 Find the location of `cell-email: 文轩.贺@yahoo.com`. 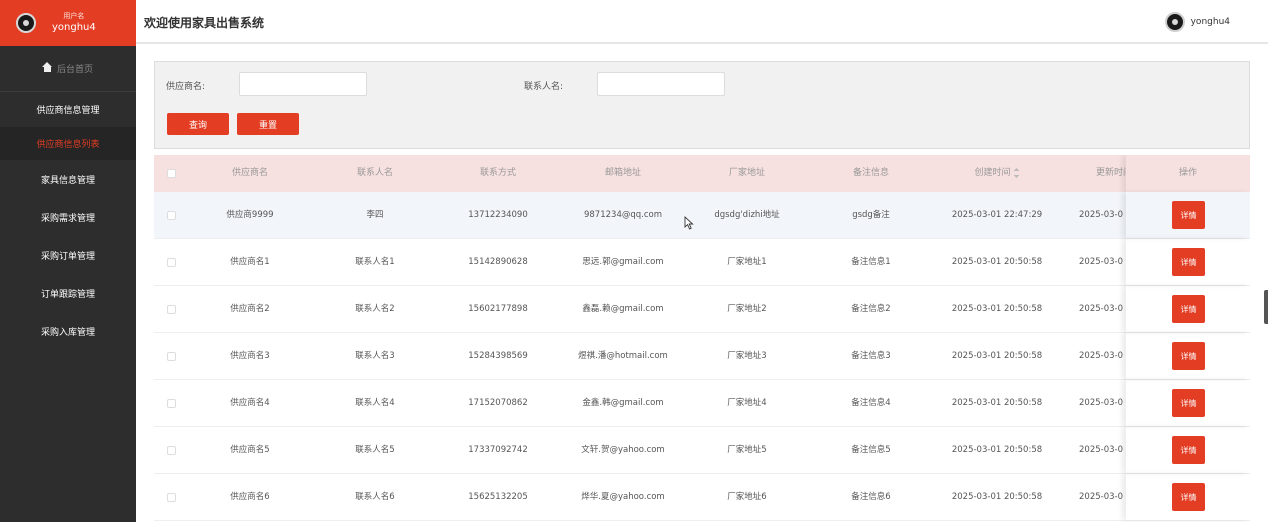

cell-email: 文轩.贺@yahoo.com is located at coordinates (623, 450).